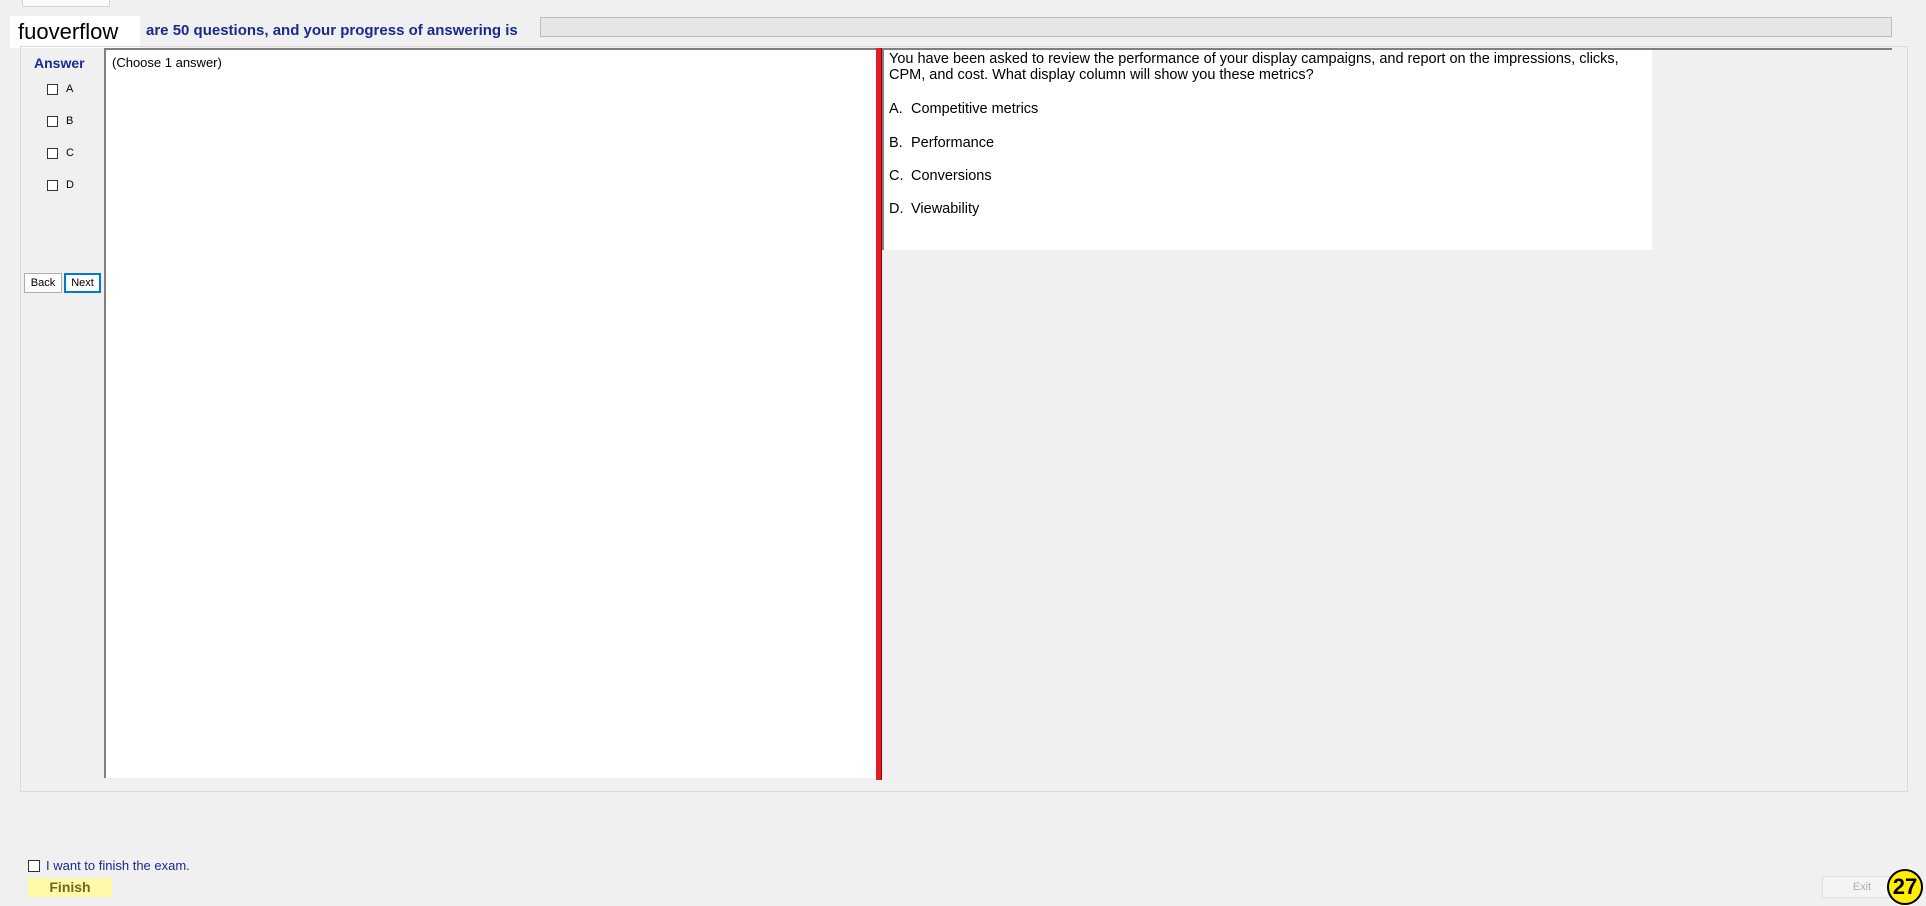  I want to click on choice-d: D. Viewability, so click(934, 209).